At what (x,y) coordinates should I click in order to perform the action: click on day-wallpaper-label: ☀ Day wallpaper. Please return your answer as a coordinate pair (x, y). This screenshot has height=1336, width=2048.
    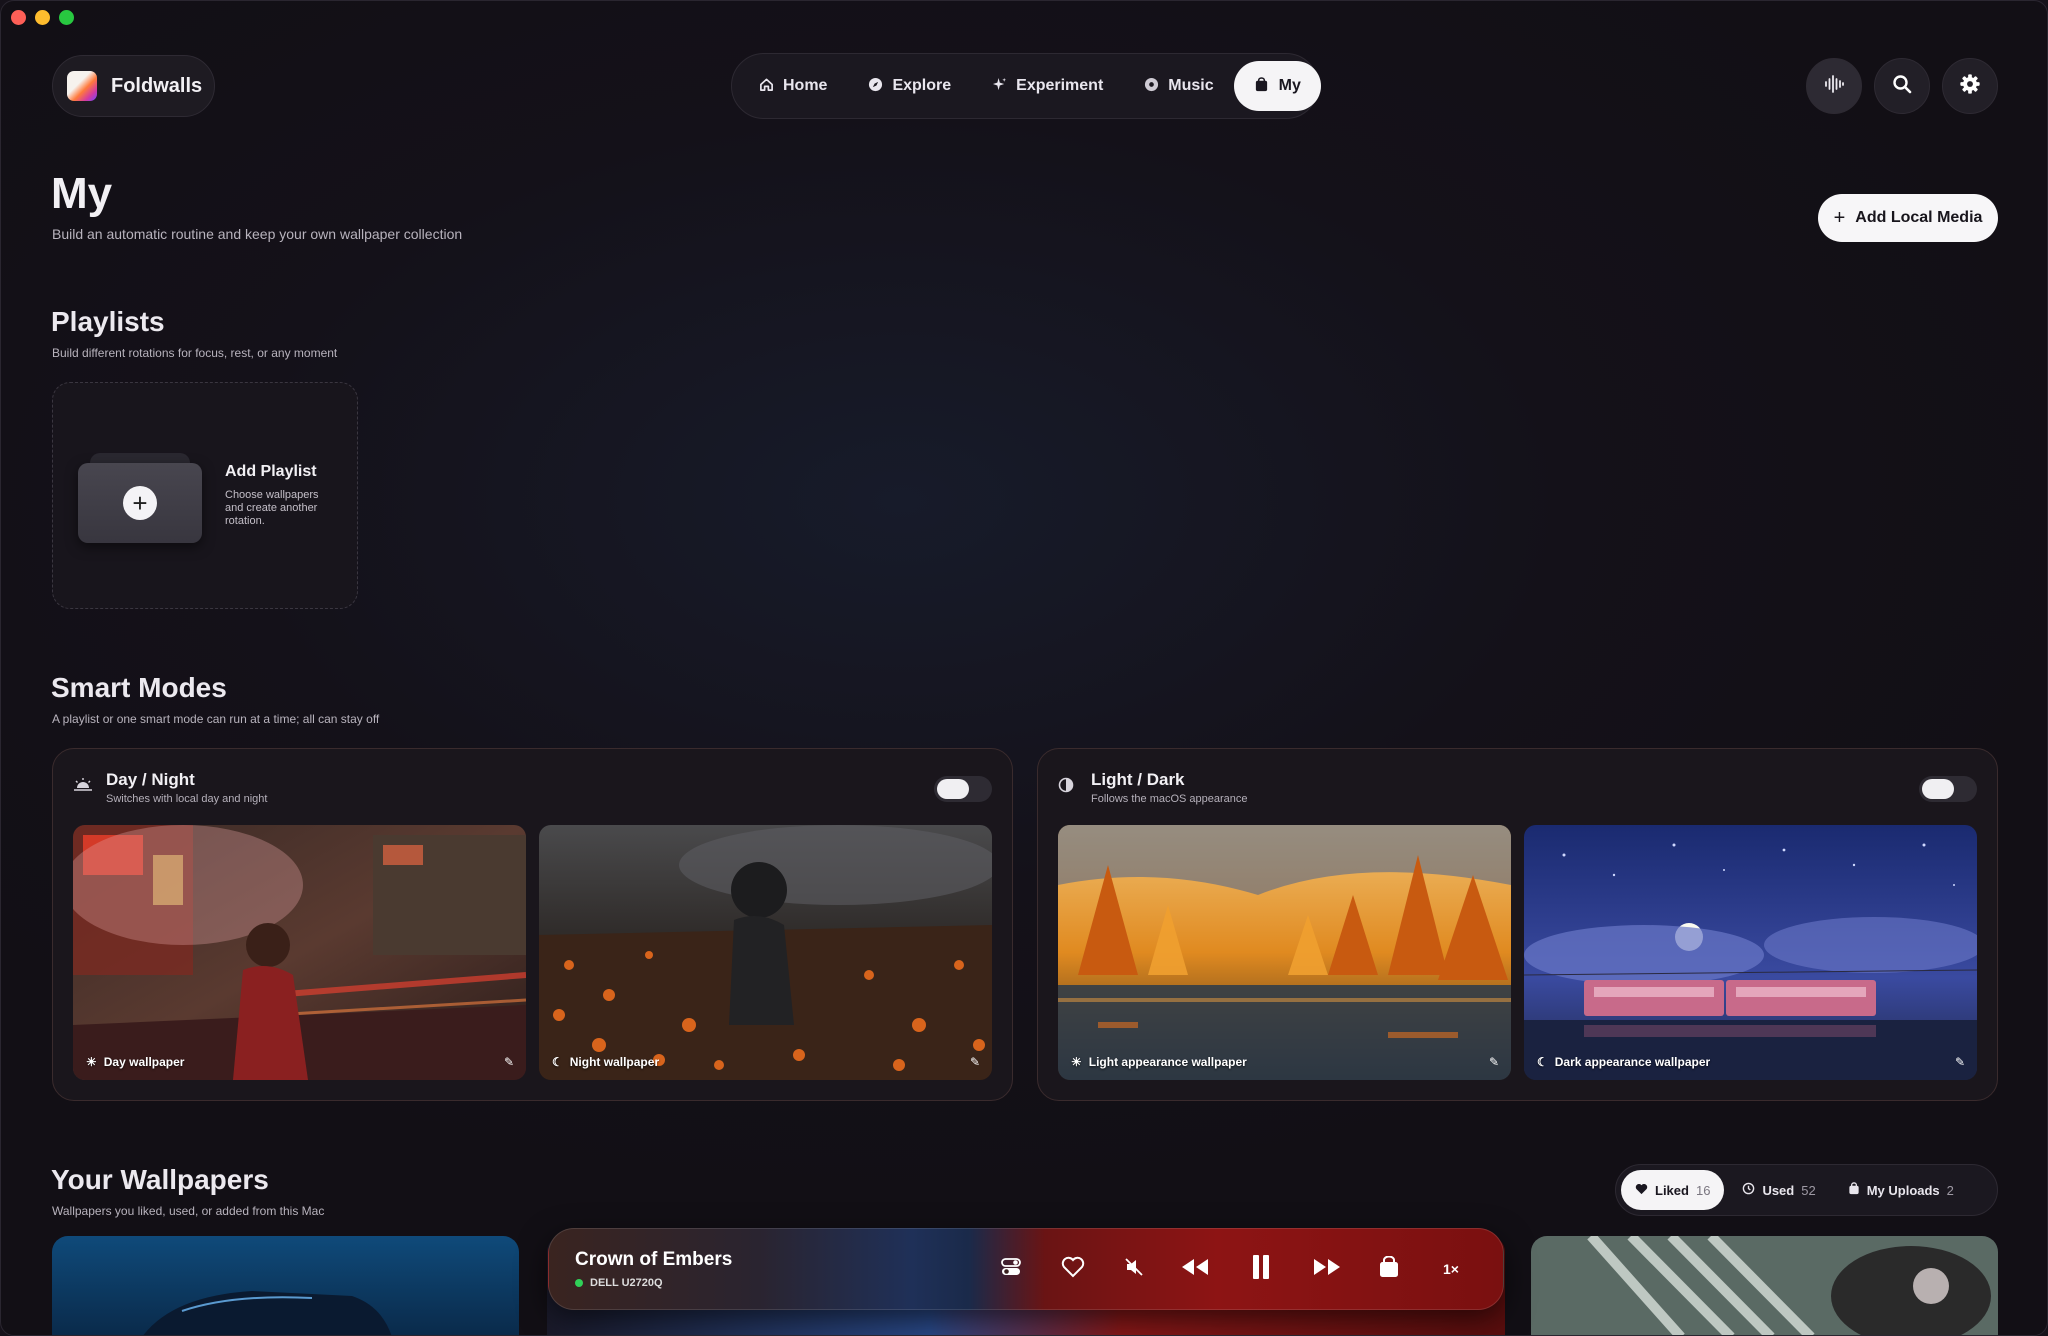
    Looking at the image, I should click on (135, 1062).